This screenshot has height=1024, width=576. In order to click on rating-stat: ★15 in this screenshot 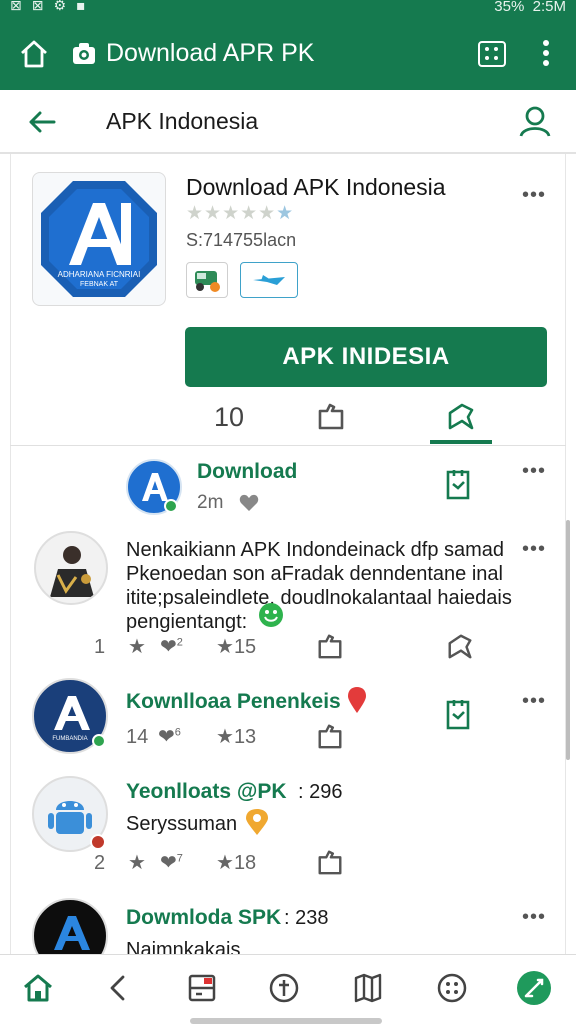, I will do `click(236, 646)`.